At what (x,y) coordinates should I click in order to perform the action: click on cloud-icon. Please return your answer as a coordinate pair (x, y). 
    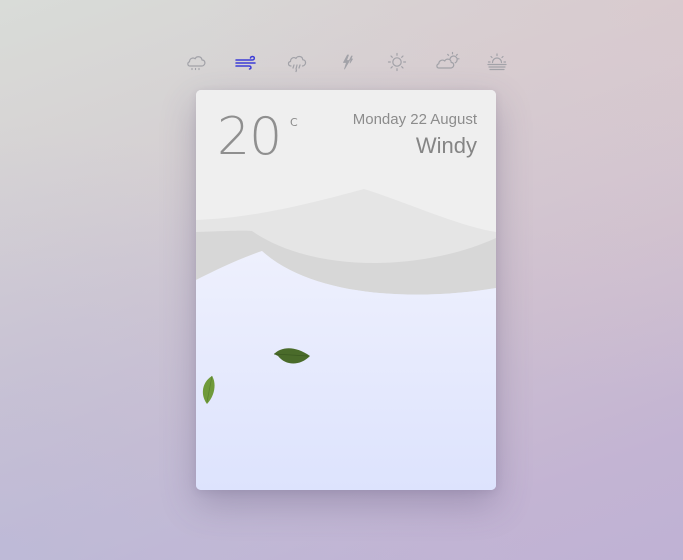
    Looking at the image, I should click on (197, 62).